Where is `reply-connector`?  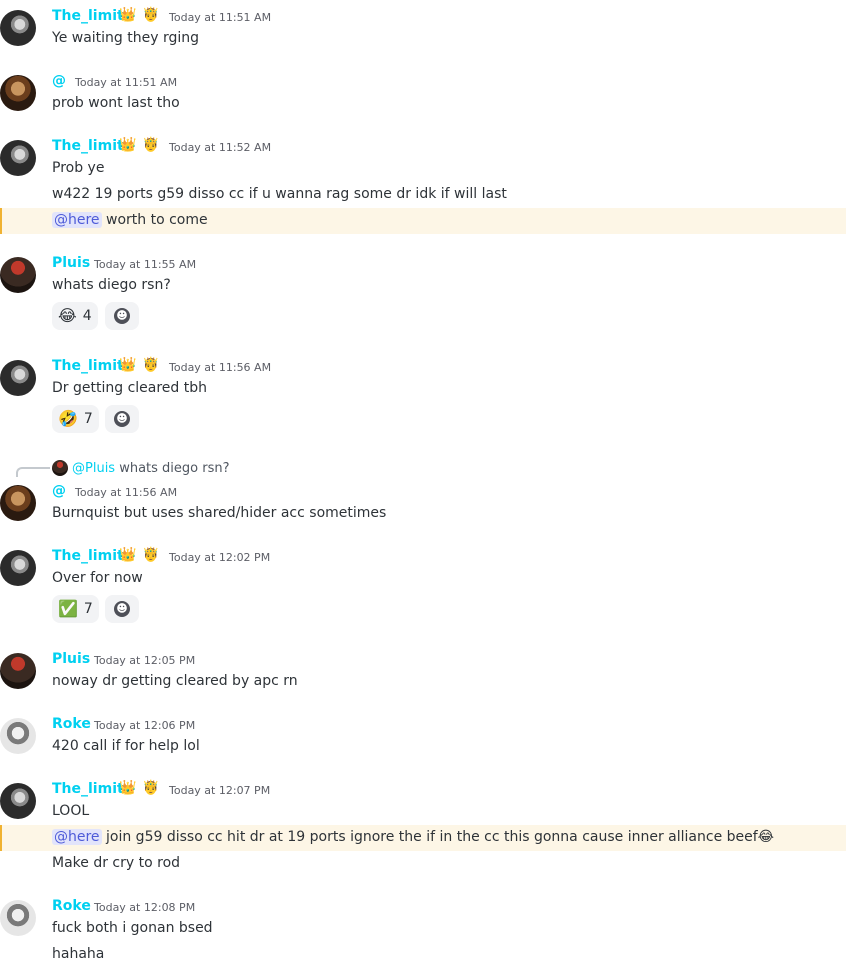 reply-connector is located at coordinates (33, 472).